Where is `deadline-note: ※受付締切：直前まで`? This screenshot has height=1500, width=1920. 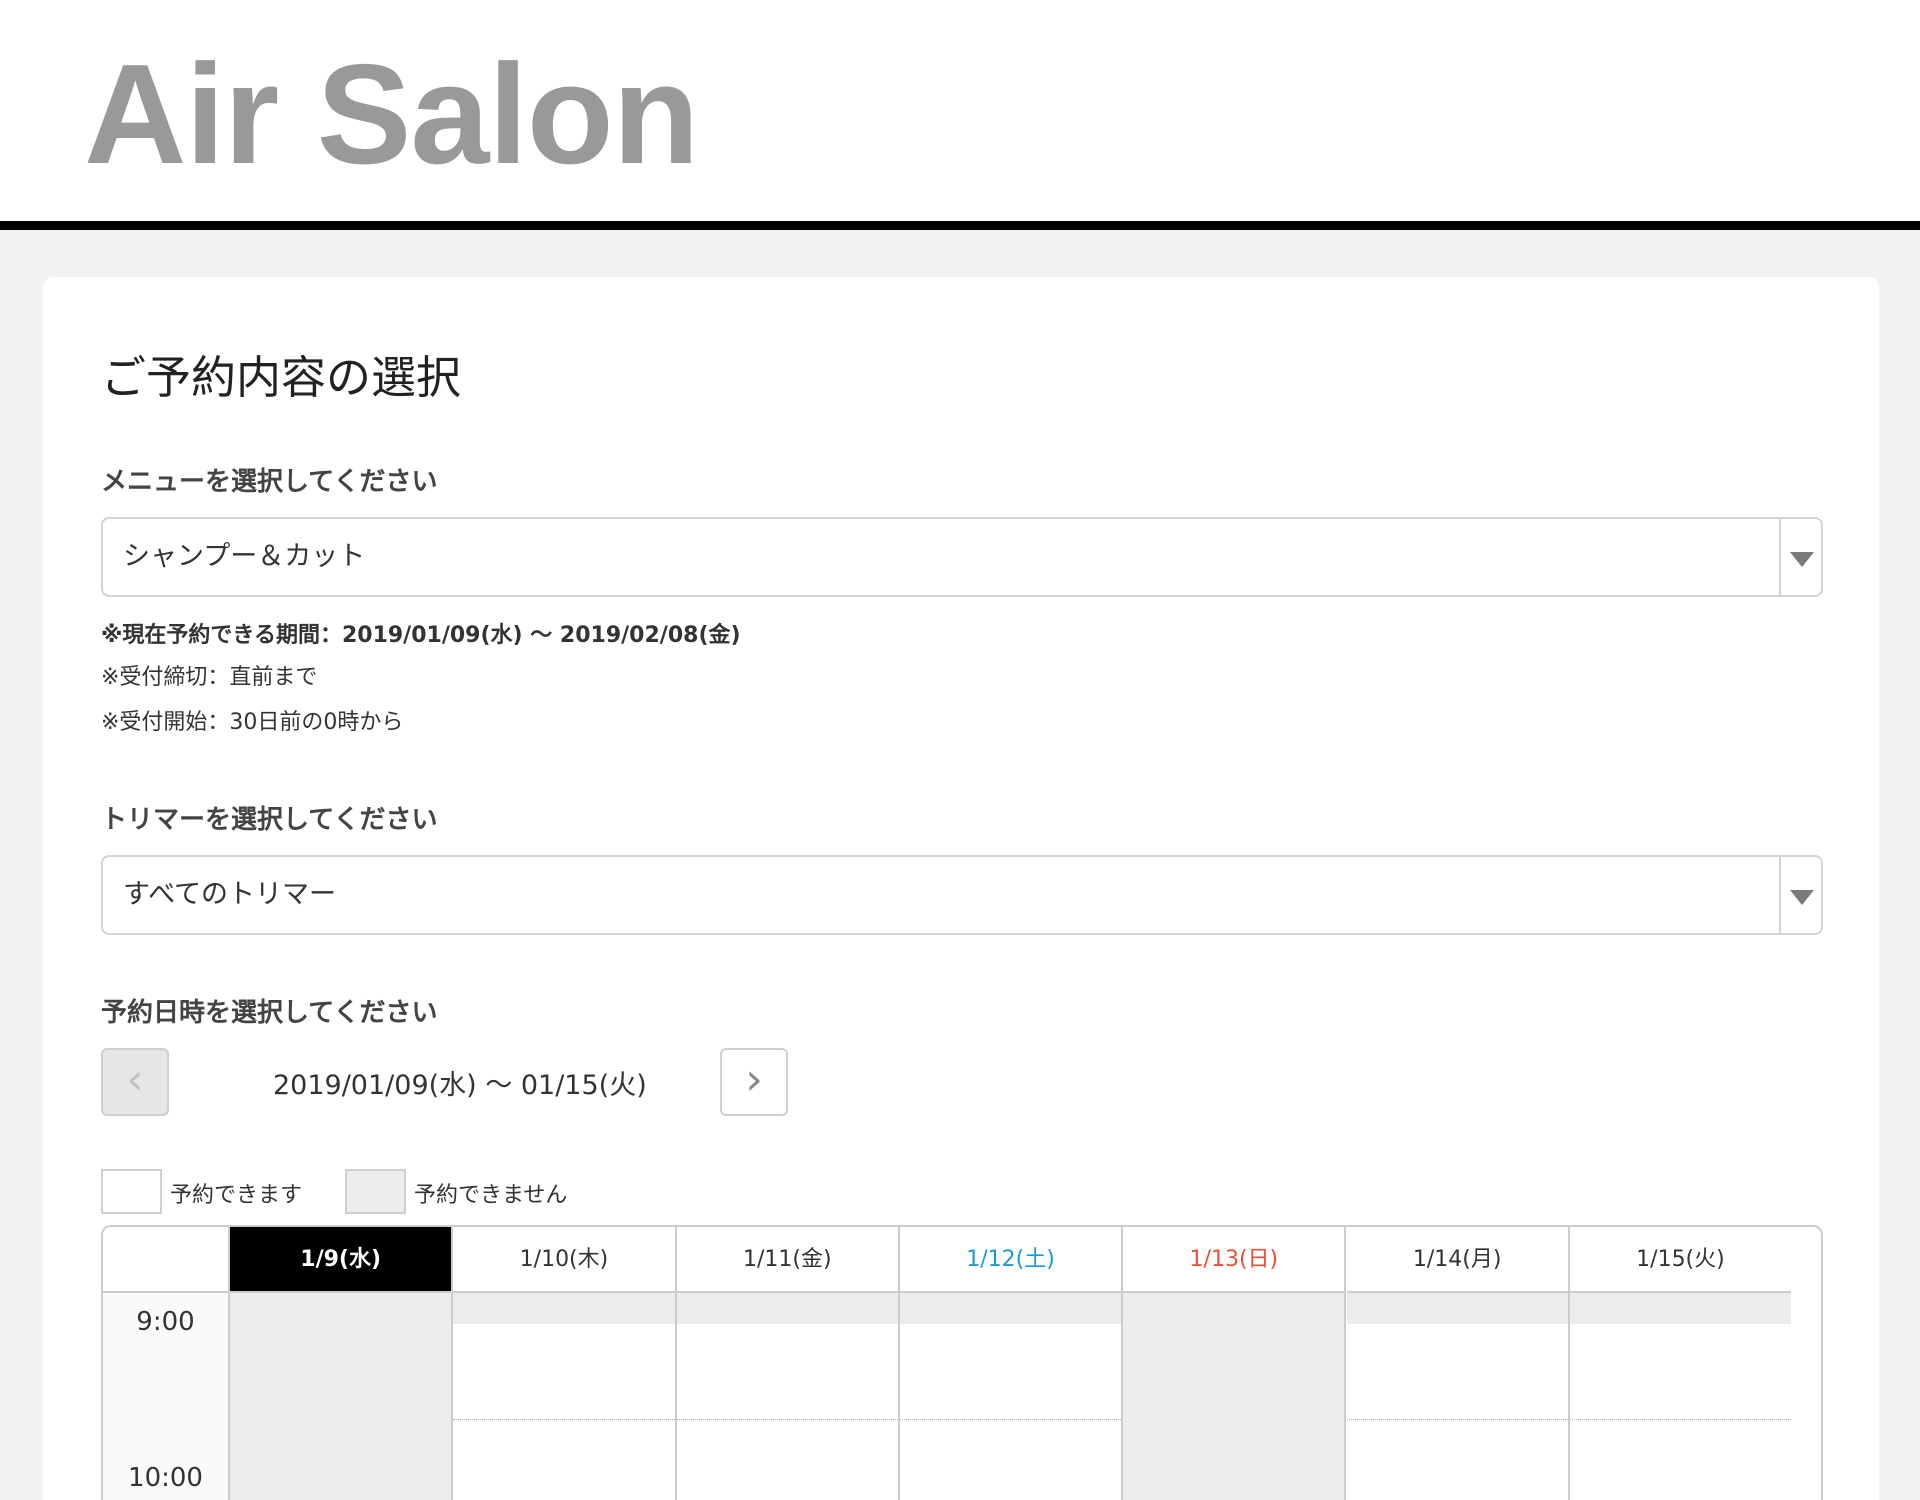 deadline-note: ※受付締切：直前まで is located at coordinates (209, 677).